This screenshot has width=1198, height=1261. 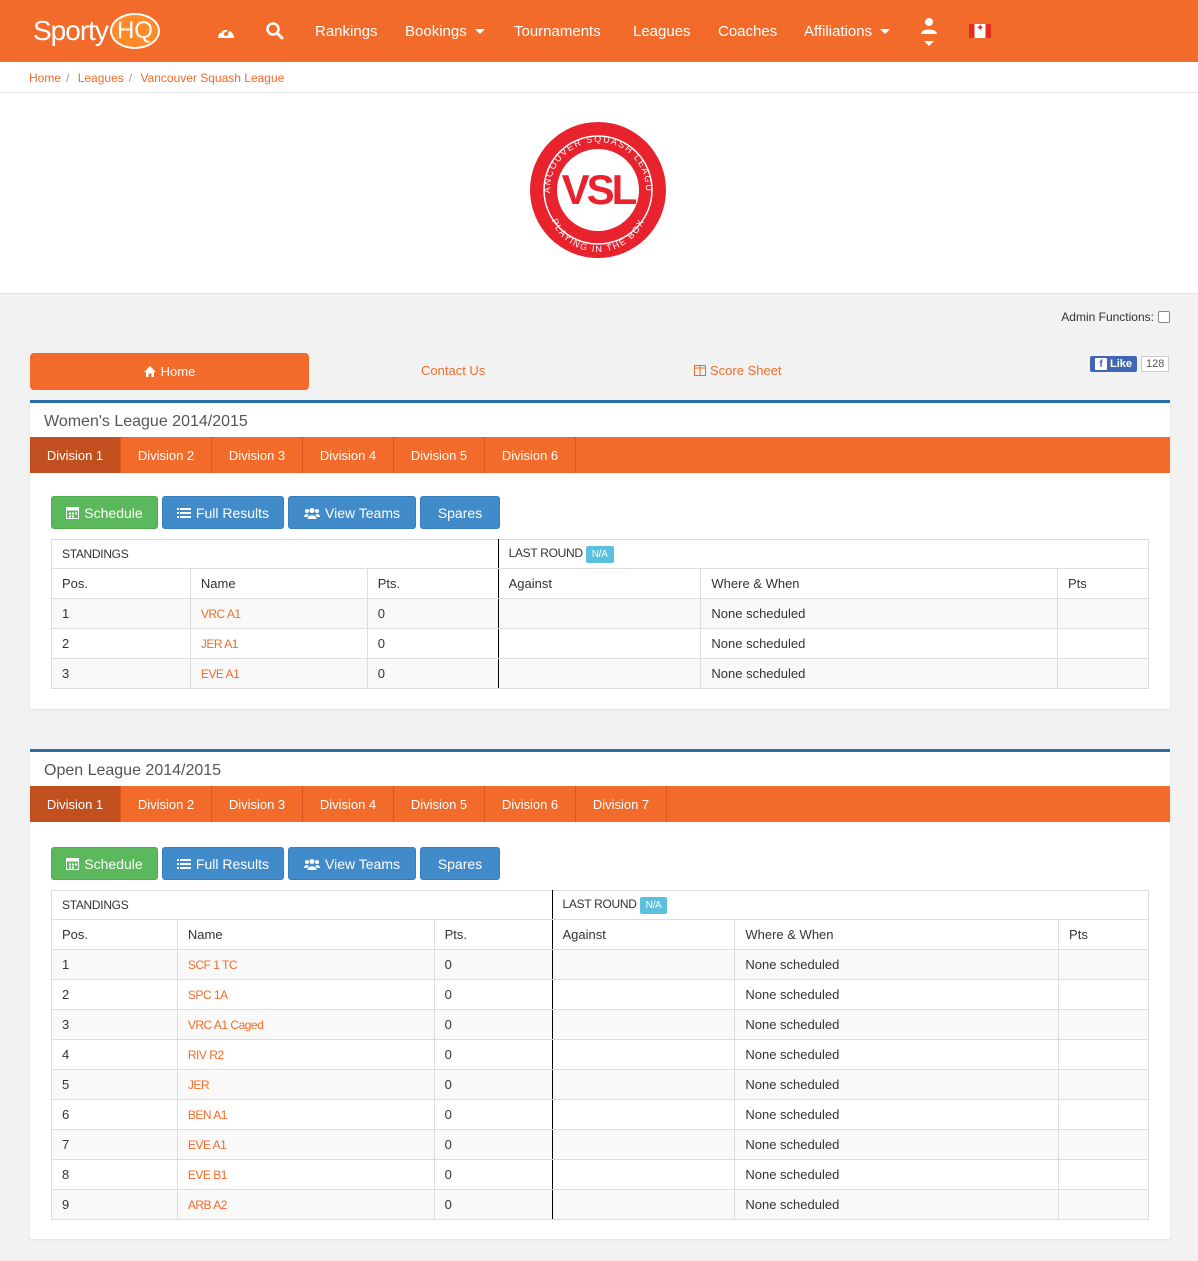 What do you see at coordinates (1155, 364) in the screenshot?
I see `facebook-like-count: 128` at bounding box center [1155, 364].